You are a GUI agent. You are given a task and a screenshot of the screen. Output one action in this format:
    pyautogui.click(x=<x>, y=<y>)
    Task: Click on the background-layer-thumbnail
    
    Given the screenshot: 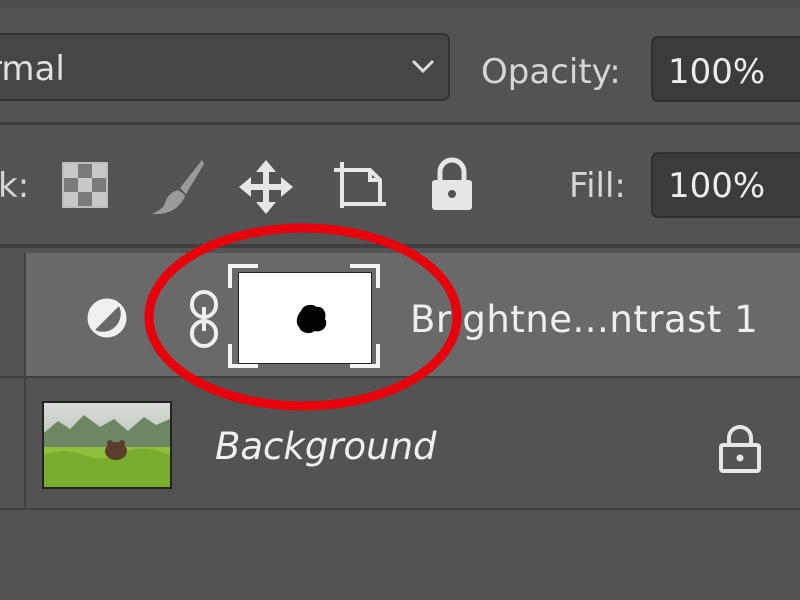 What is the action you would take?
    pyautogui.click(x=107, y=445)
    